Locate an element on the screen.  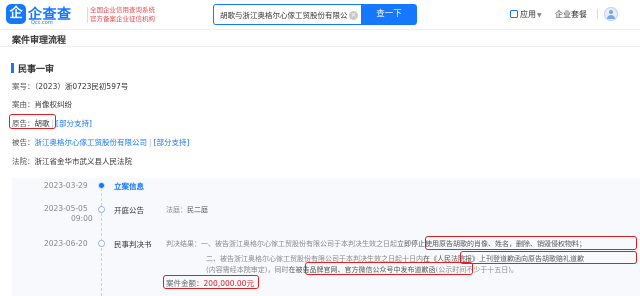
enterprise-package-link: 企业套餐 is located at coordinates (571, 14).